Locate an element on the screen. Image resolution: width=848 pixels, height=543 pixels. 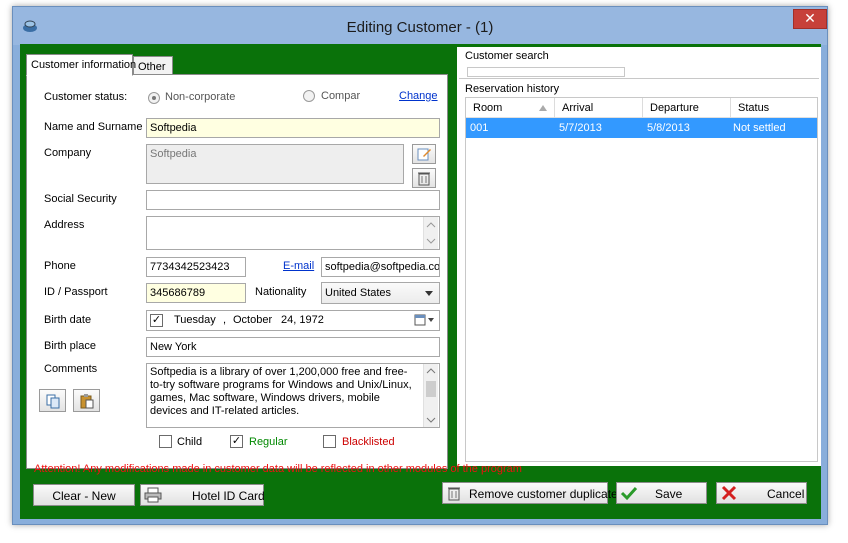
cancel-icon is located at coordinates (729, 493).